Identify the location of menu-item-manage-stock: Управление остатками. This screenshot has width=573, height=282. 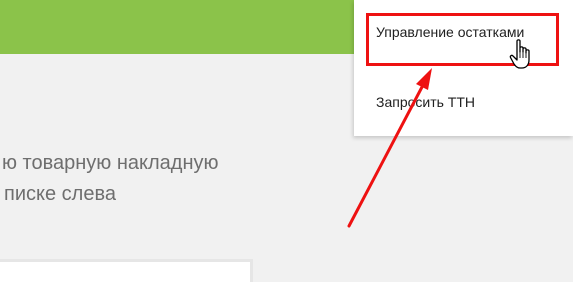
(450, 32).